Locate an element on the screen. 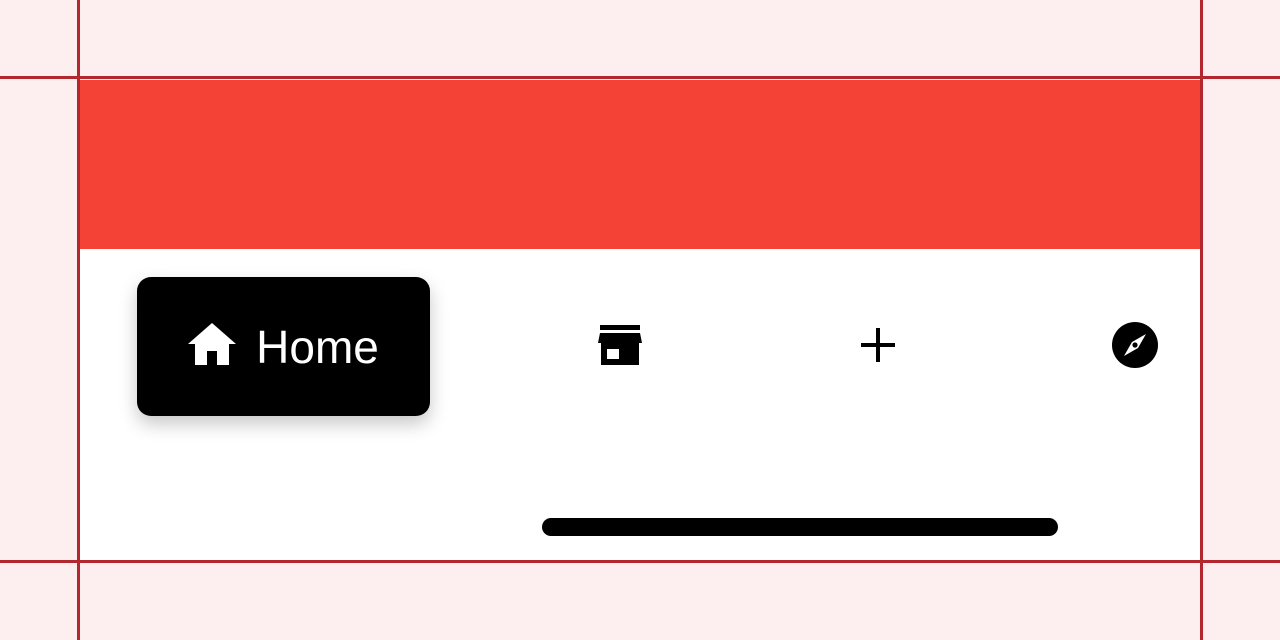 The image size is (1280, 640). tab-explore is located at coordinates (1135, 347).